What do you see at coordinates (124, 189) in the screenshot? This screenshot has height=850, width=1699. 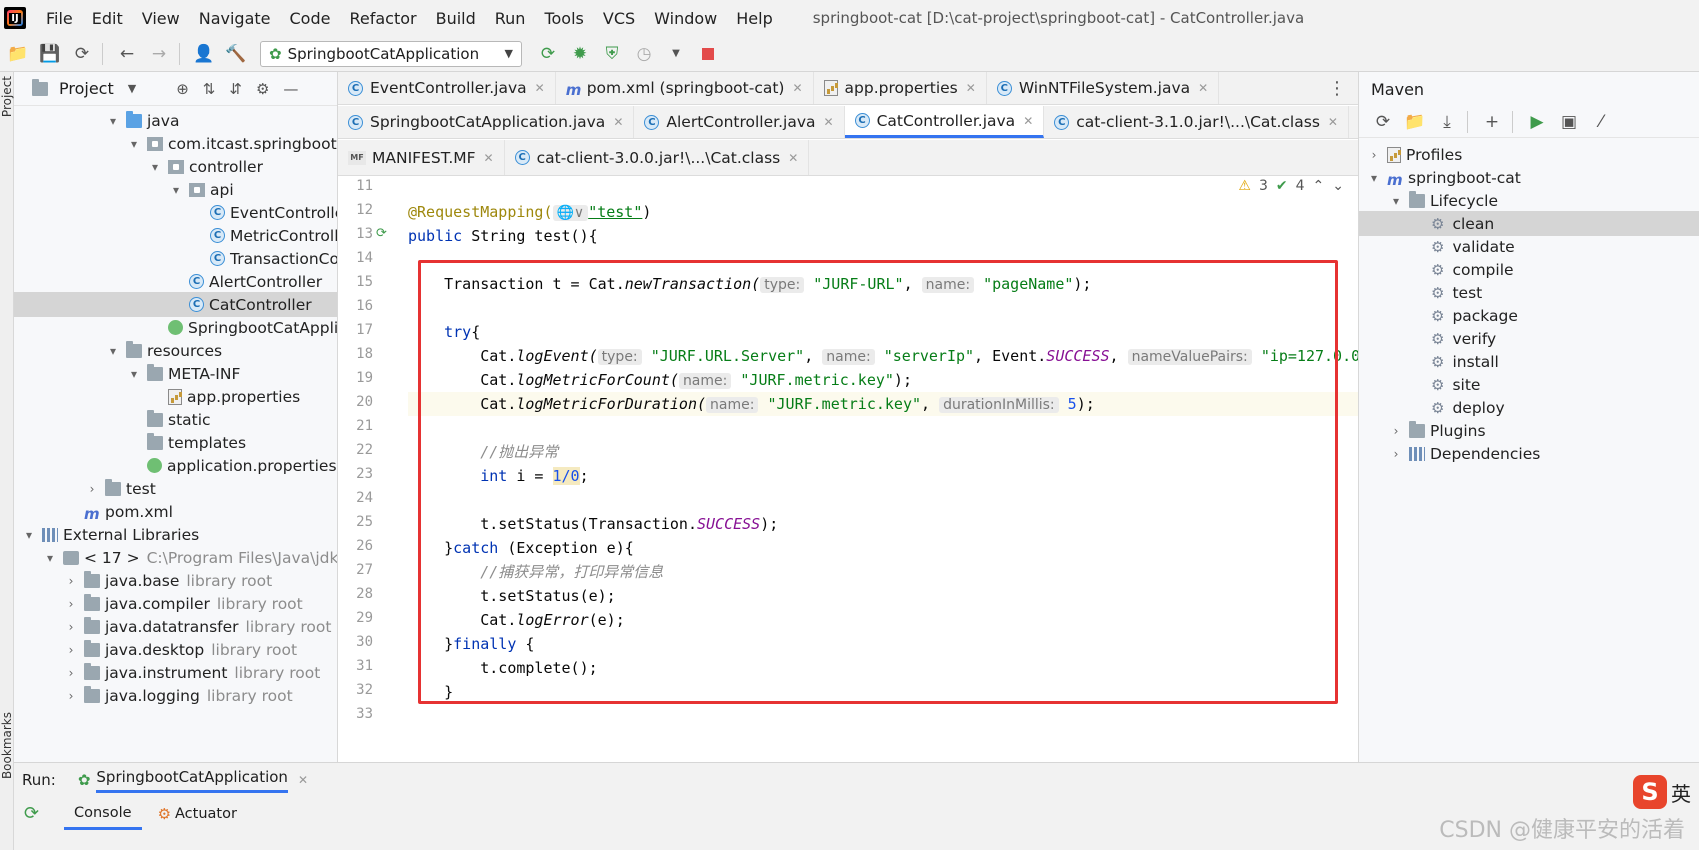 I see `tree-item: ▾ api` at bounding box center [124, 189].